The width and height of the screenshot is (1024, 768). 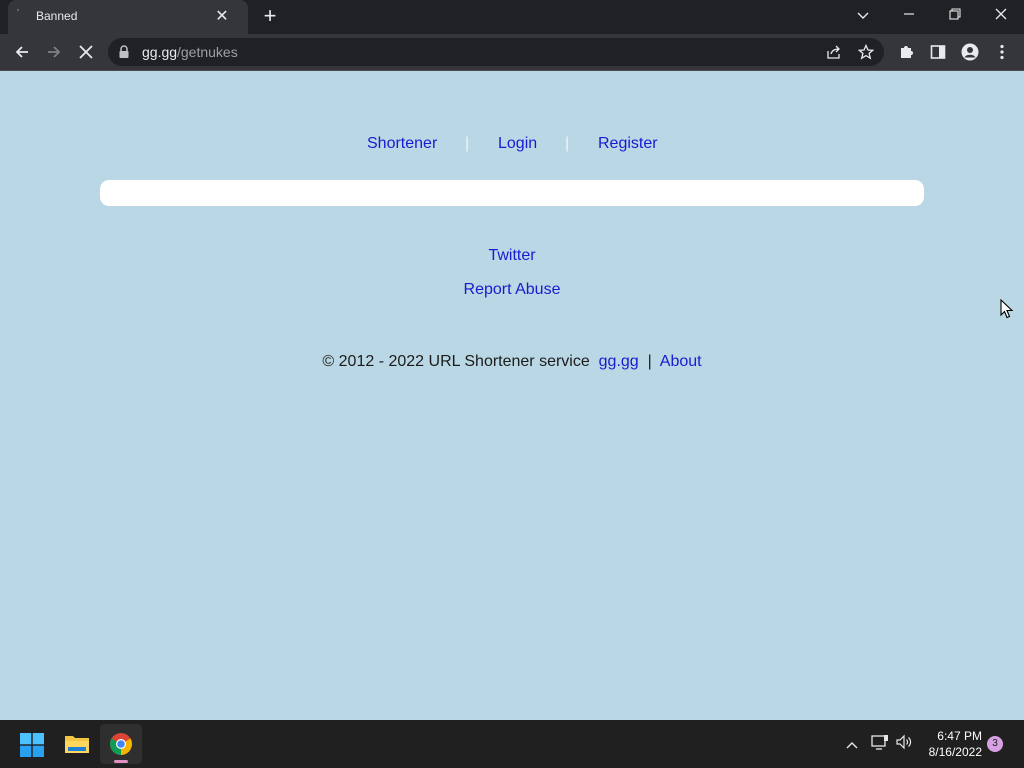 I want to click on network-icon, so click(x=880, y=744).